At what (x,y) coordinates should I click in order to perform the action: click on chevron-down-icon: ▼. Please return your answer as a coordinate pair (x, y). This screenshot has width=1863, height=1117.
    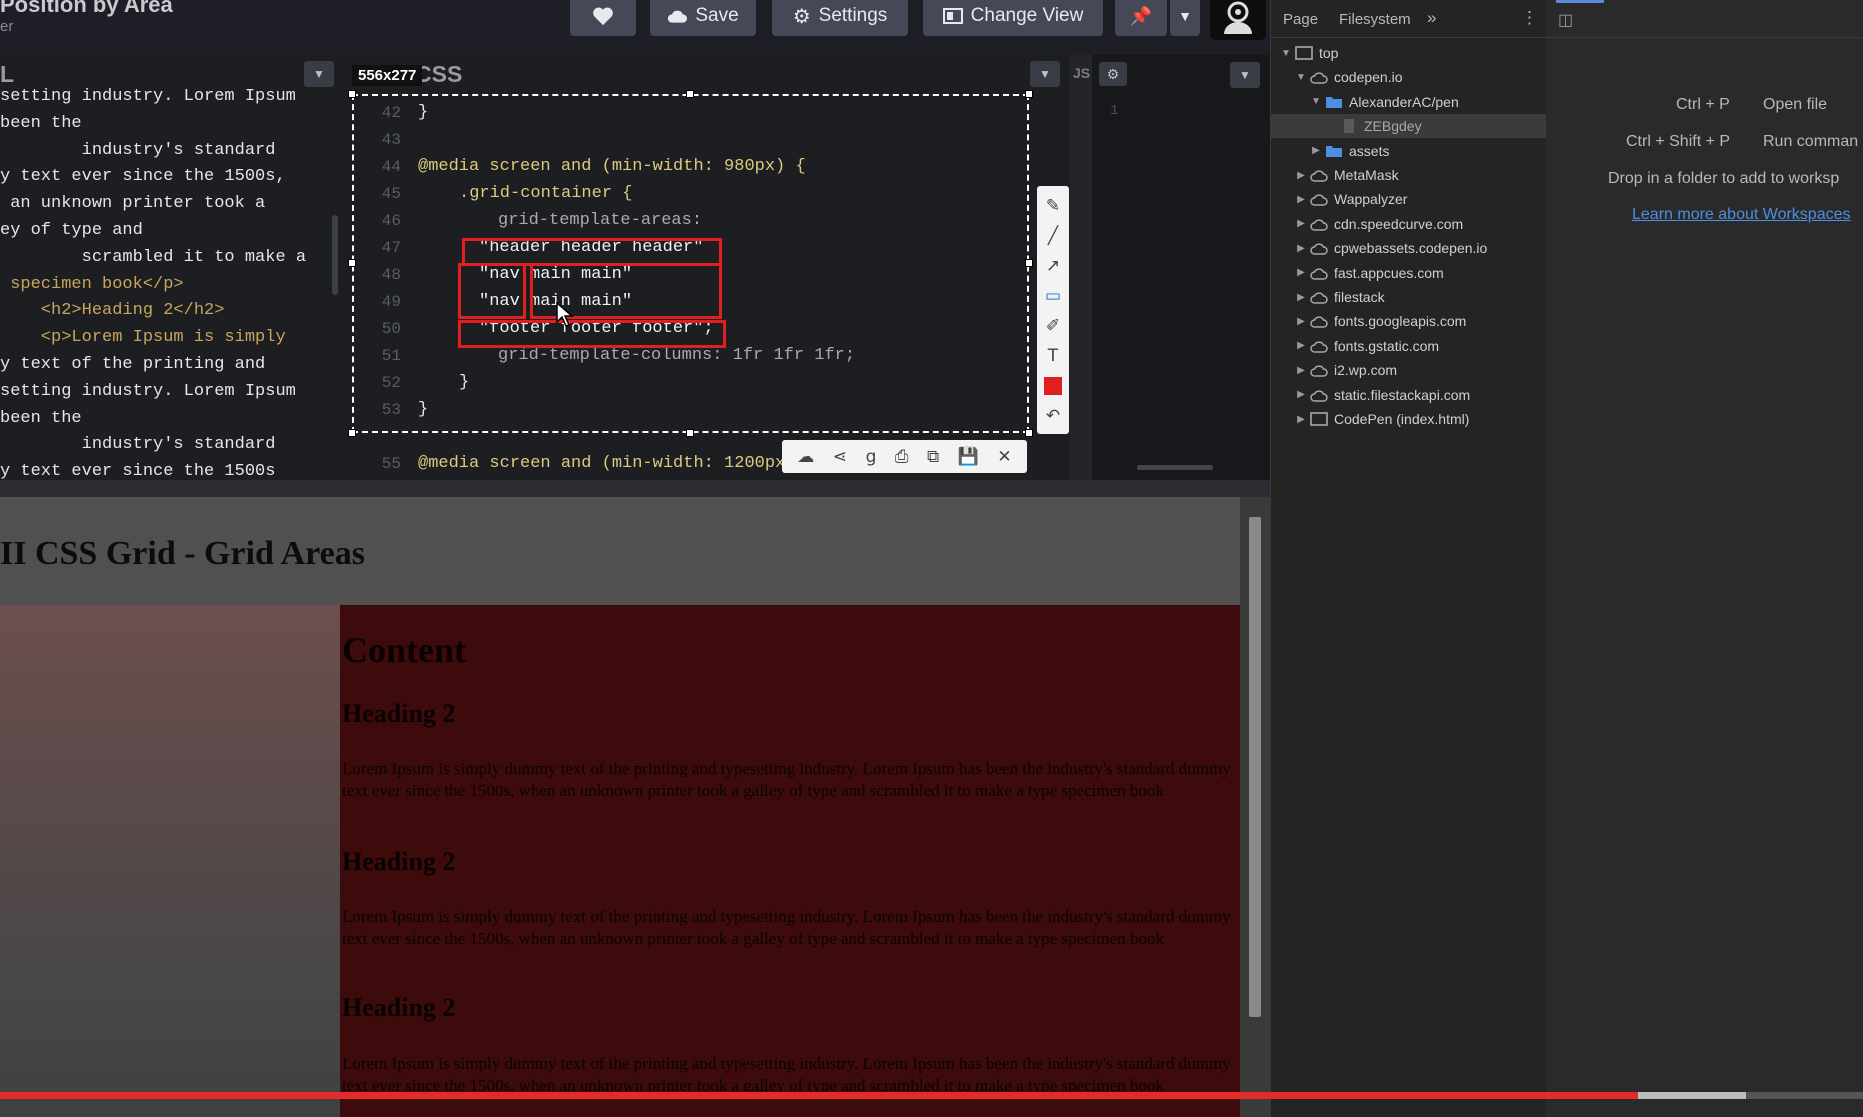
    Looking at the image, I should click on (1245, 75).